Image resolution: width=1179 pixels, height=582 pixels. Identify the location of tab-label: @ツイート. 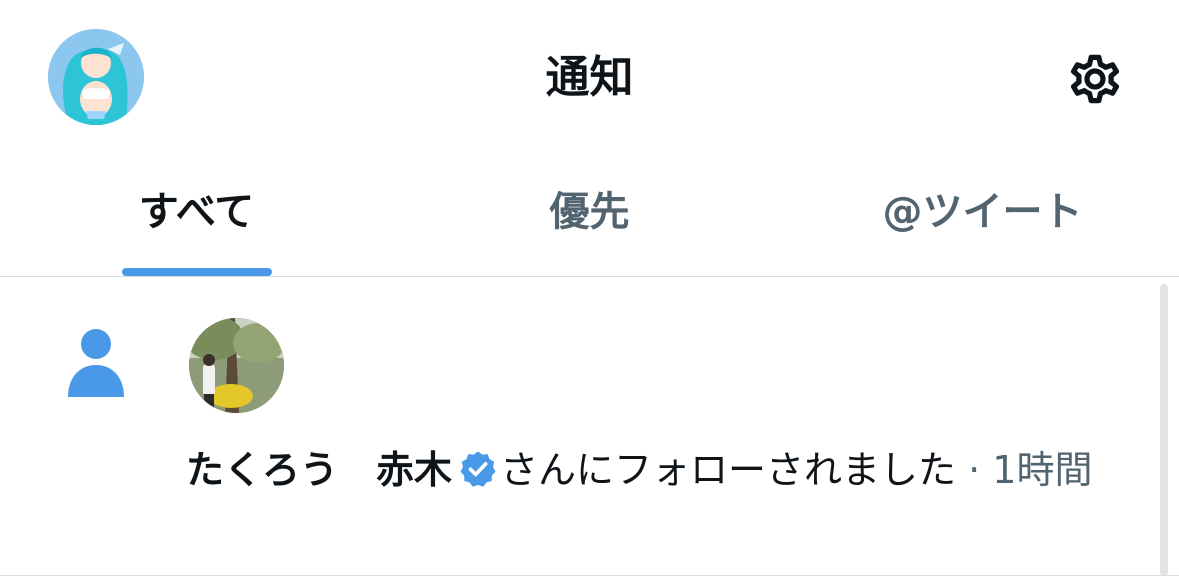
(982, 212).